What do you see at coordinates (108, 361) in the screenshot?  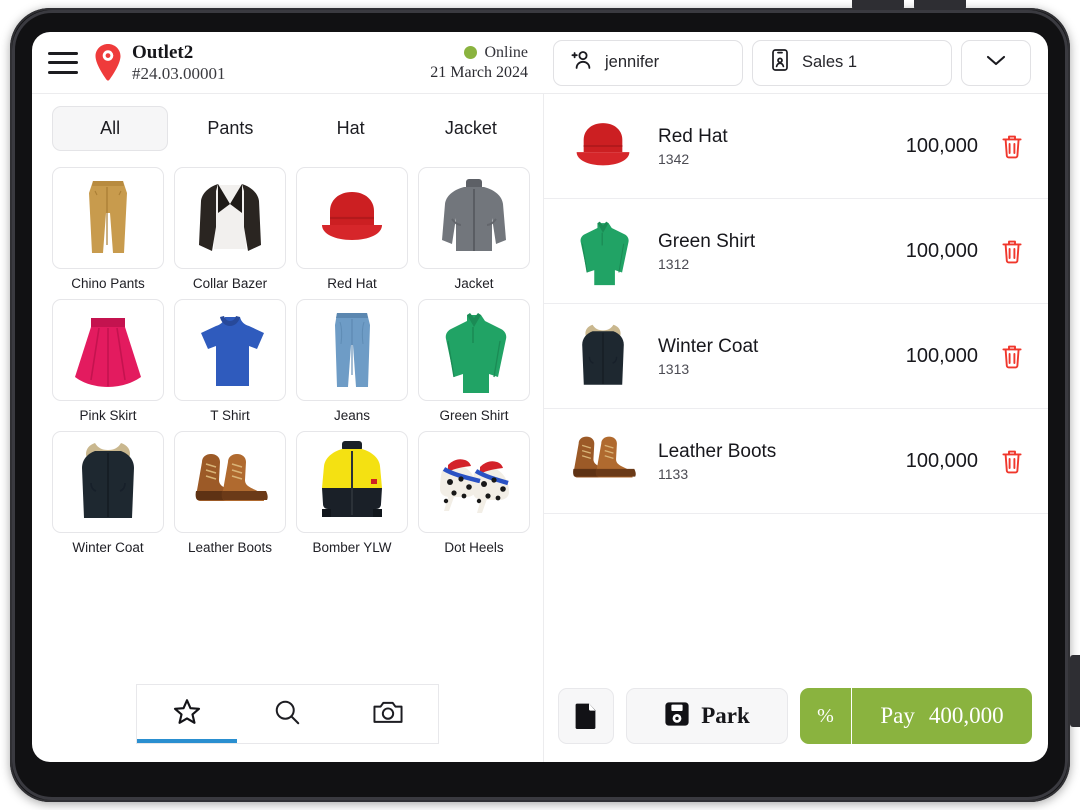 I see `product-cell-pink-skirt: Pink Skirt` at bounding box center [108, 361].